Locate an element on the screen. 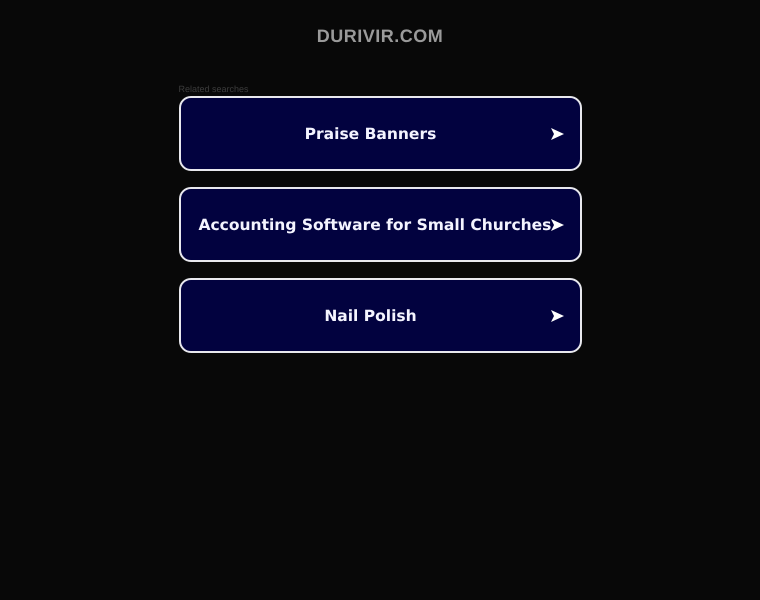  site-title: DURIVIR.COM is located at coordinates (380, 35).